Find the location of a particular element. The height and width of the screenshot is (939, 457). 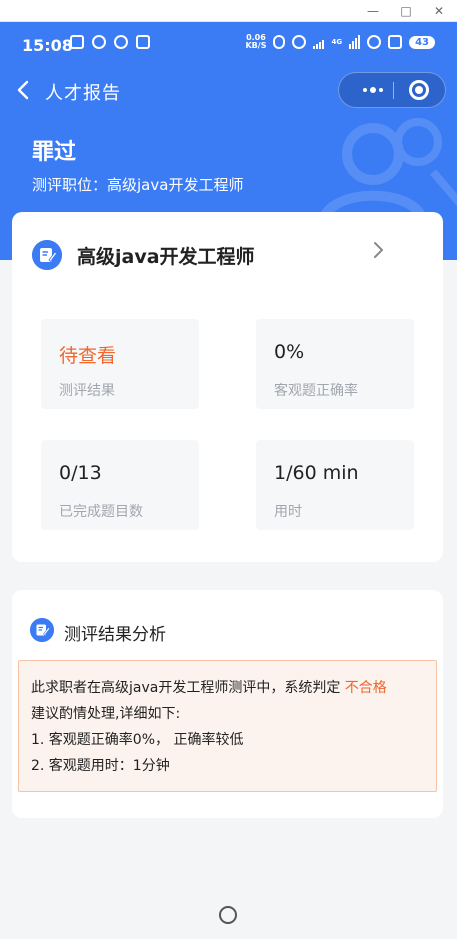

status-time: 15:08 is located at coordinates (47, 45).